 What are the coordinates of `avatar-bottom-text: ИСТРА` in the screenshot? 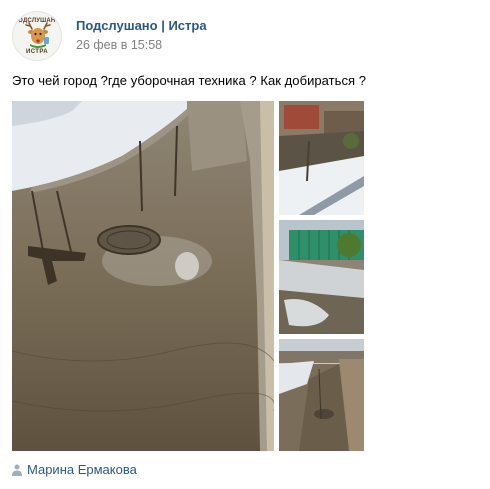 It's located at (37, 52).